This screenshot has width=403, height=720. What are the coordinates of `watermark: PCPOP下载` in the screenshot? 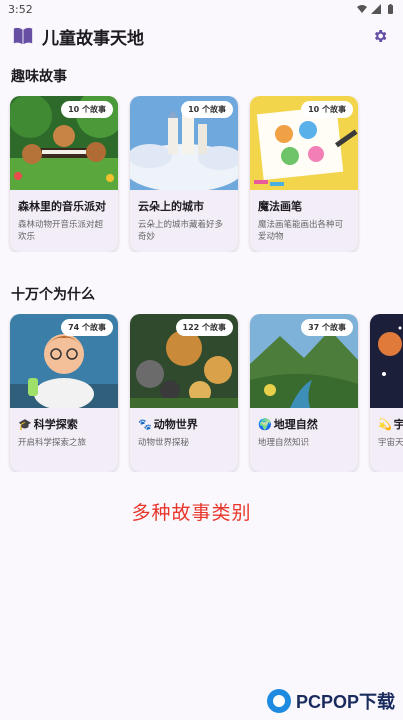 It's located at (330, 701).